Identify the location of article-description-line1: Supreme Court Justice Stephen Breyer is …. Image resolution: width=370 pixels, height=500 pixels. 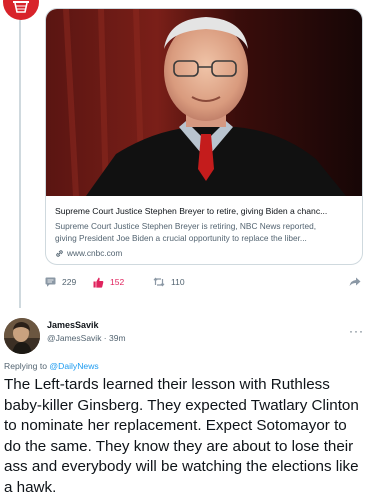
(185, 226).